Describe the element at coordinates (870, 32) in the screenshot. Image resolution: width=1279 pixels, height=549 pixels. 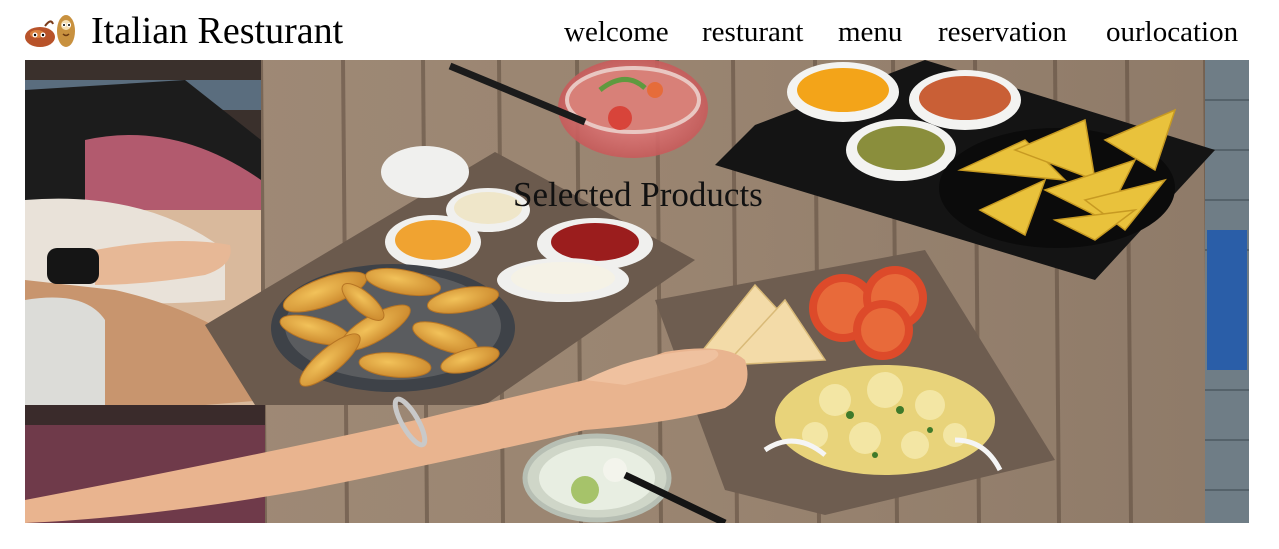
I see `nav-menu: menu` at that location.